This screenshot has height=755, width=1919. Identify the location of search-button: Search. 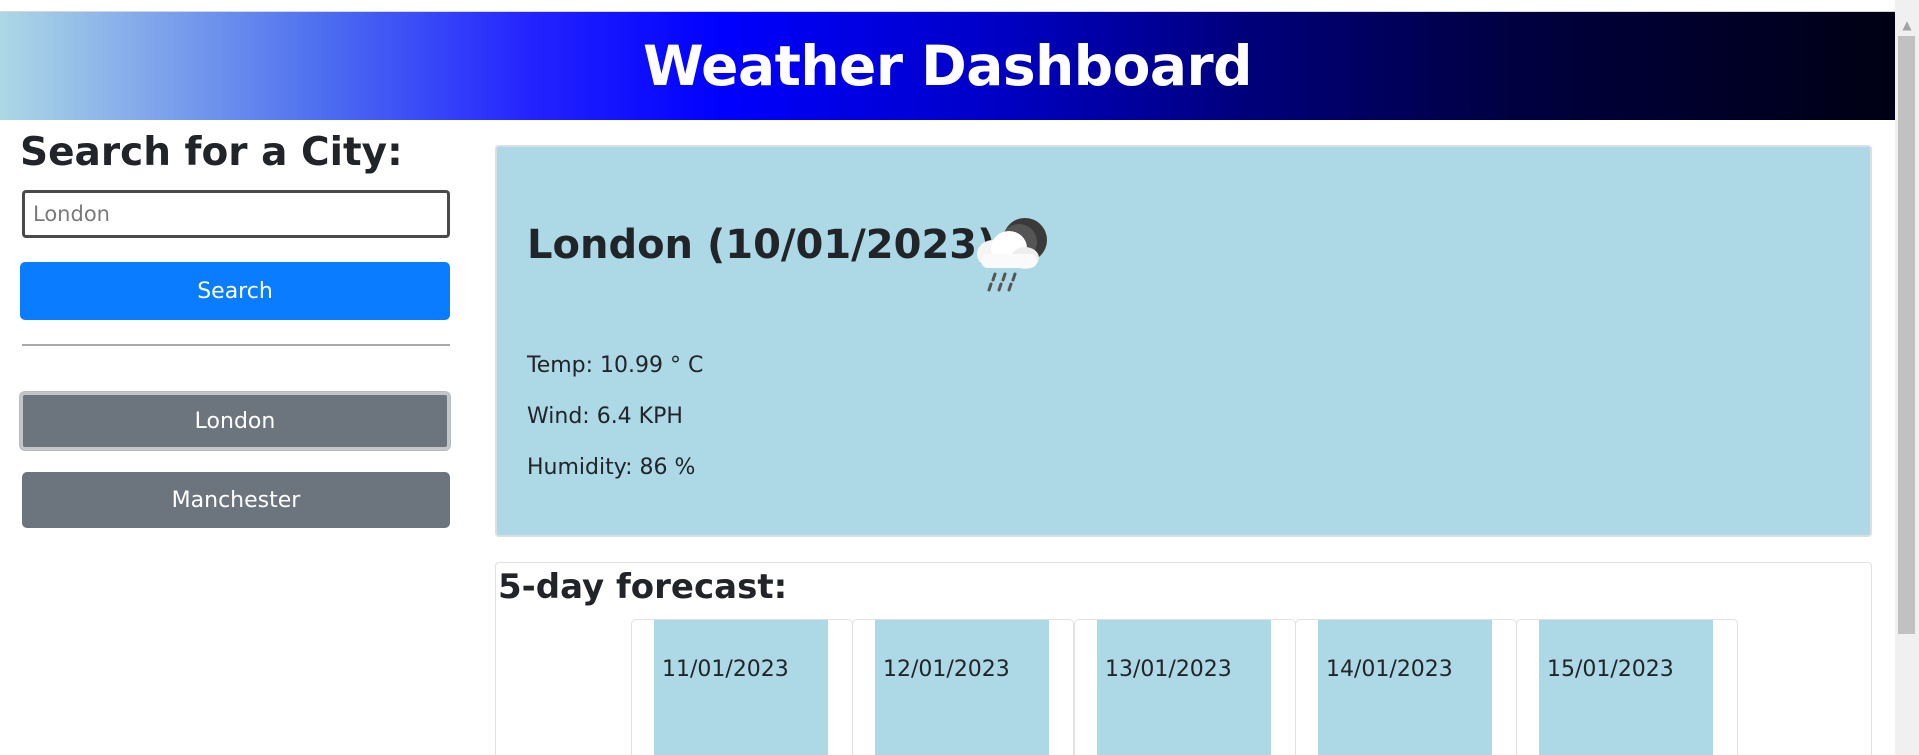
(235, 291).